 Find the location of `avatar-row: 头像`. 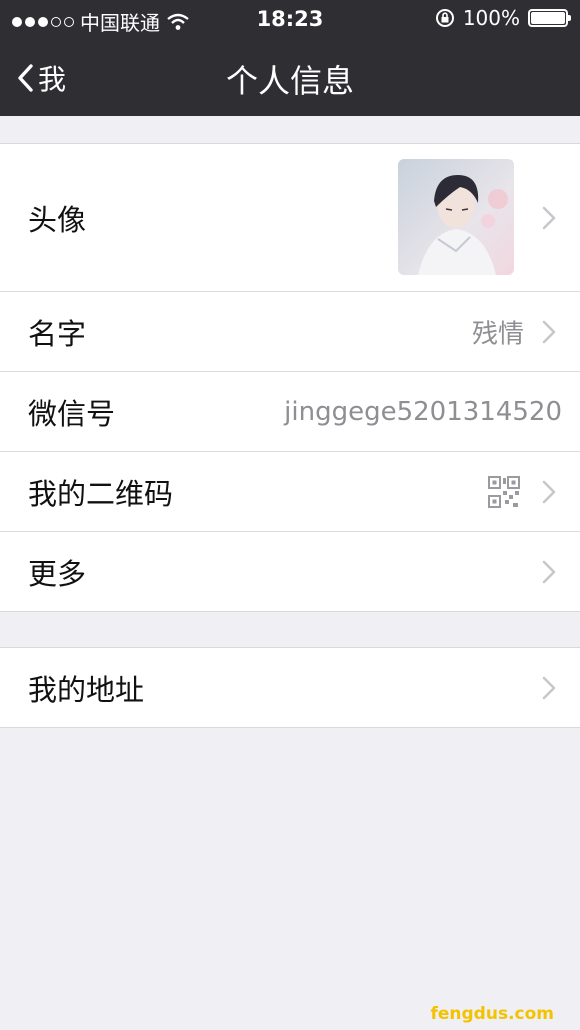

avatar-row: 头像 is located at coordinates (290, 218).